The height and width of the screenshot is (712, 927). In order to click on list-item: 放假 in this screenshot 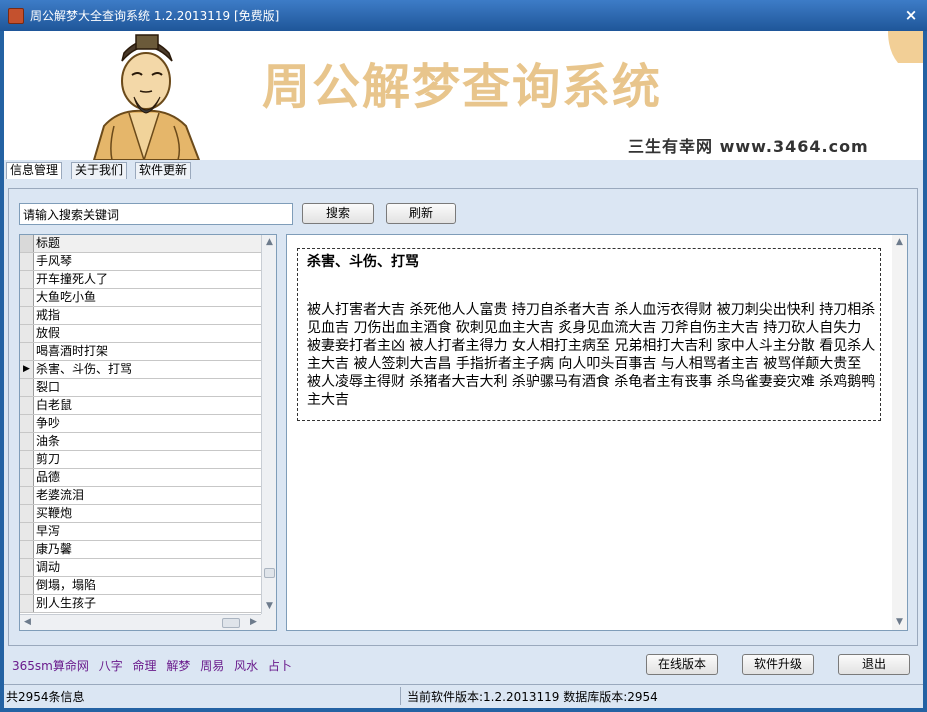, I will do `click(140, 334)`.